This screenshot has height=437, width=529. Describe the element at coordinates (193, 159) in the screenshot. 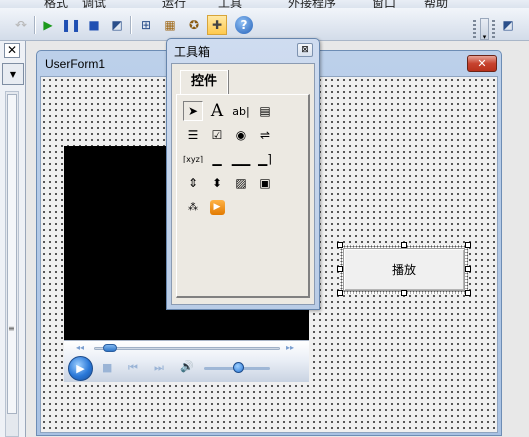

I see `frame-icon: ⌈xyz⌉` at that location.